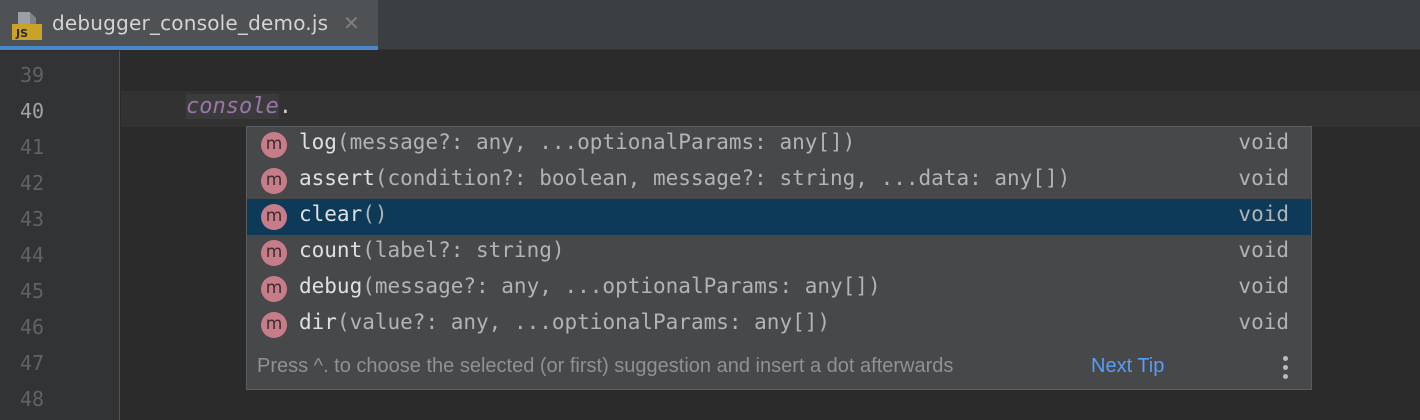  I want to click on active-tab-indicator, so click(189, 48).